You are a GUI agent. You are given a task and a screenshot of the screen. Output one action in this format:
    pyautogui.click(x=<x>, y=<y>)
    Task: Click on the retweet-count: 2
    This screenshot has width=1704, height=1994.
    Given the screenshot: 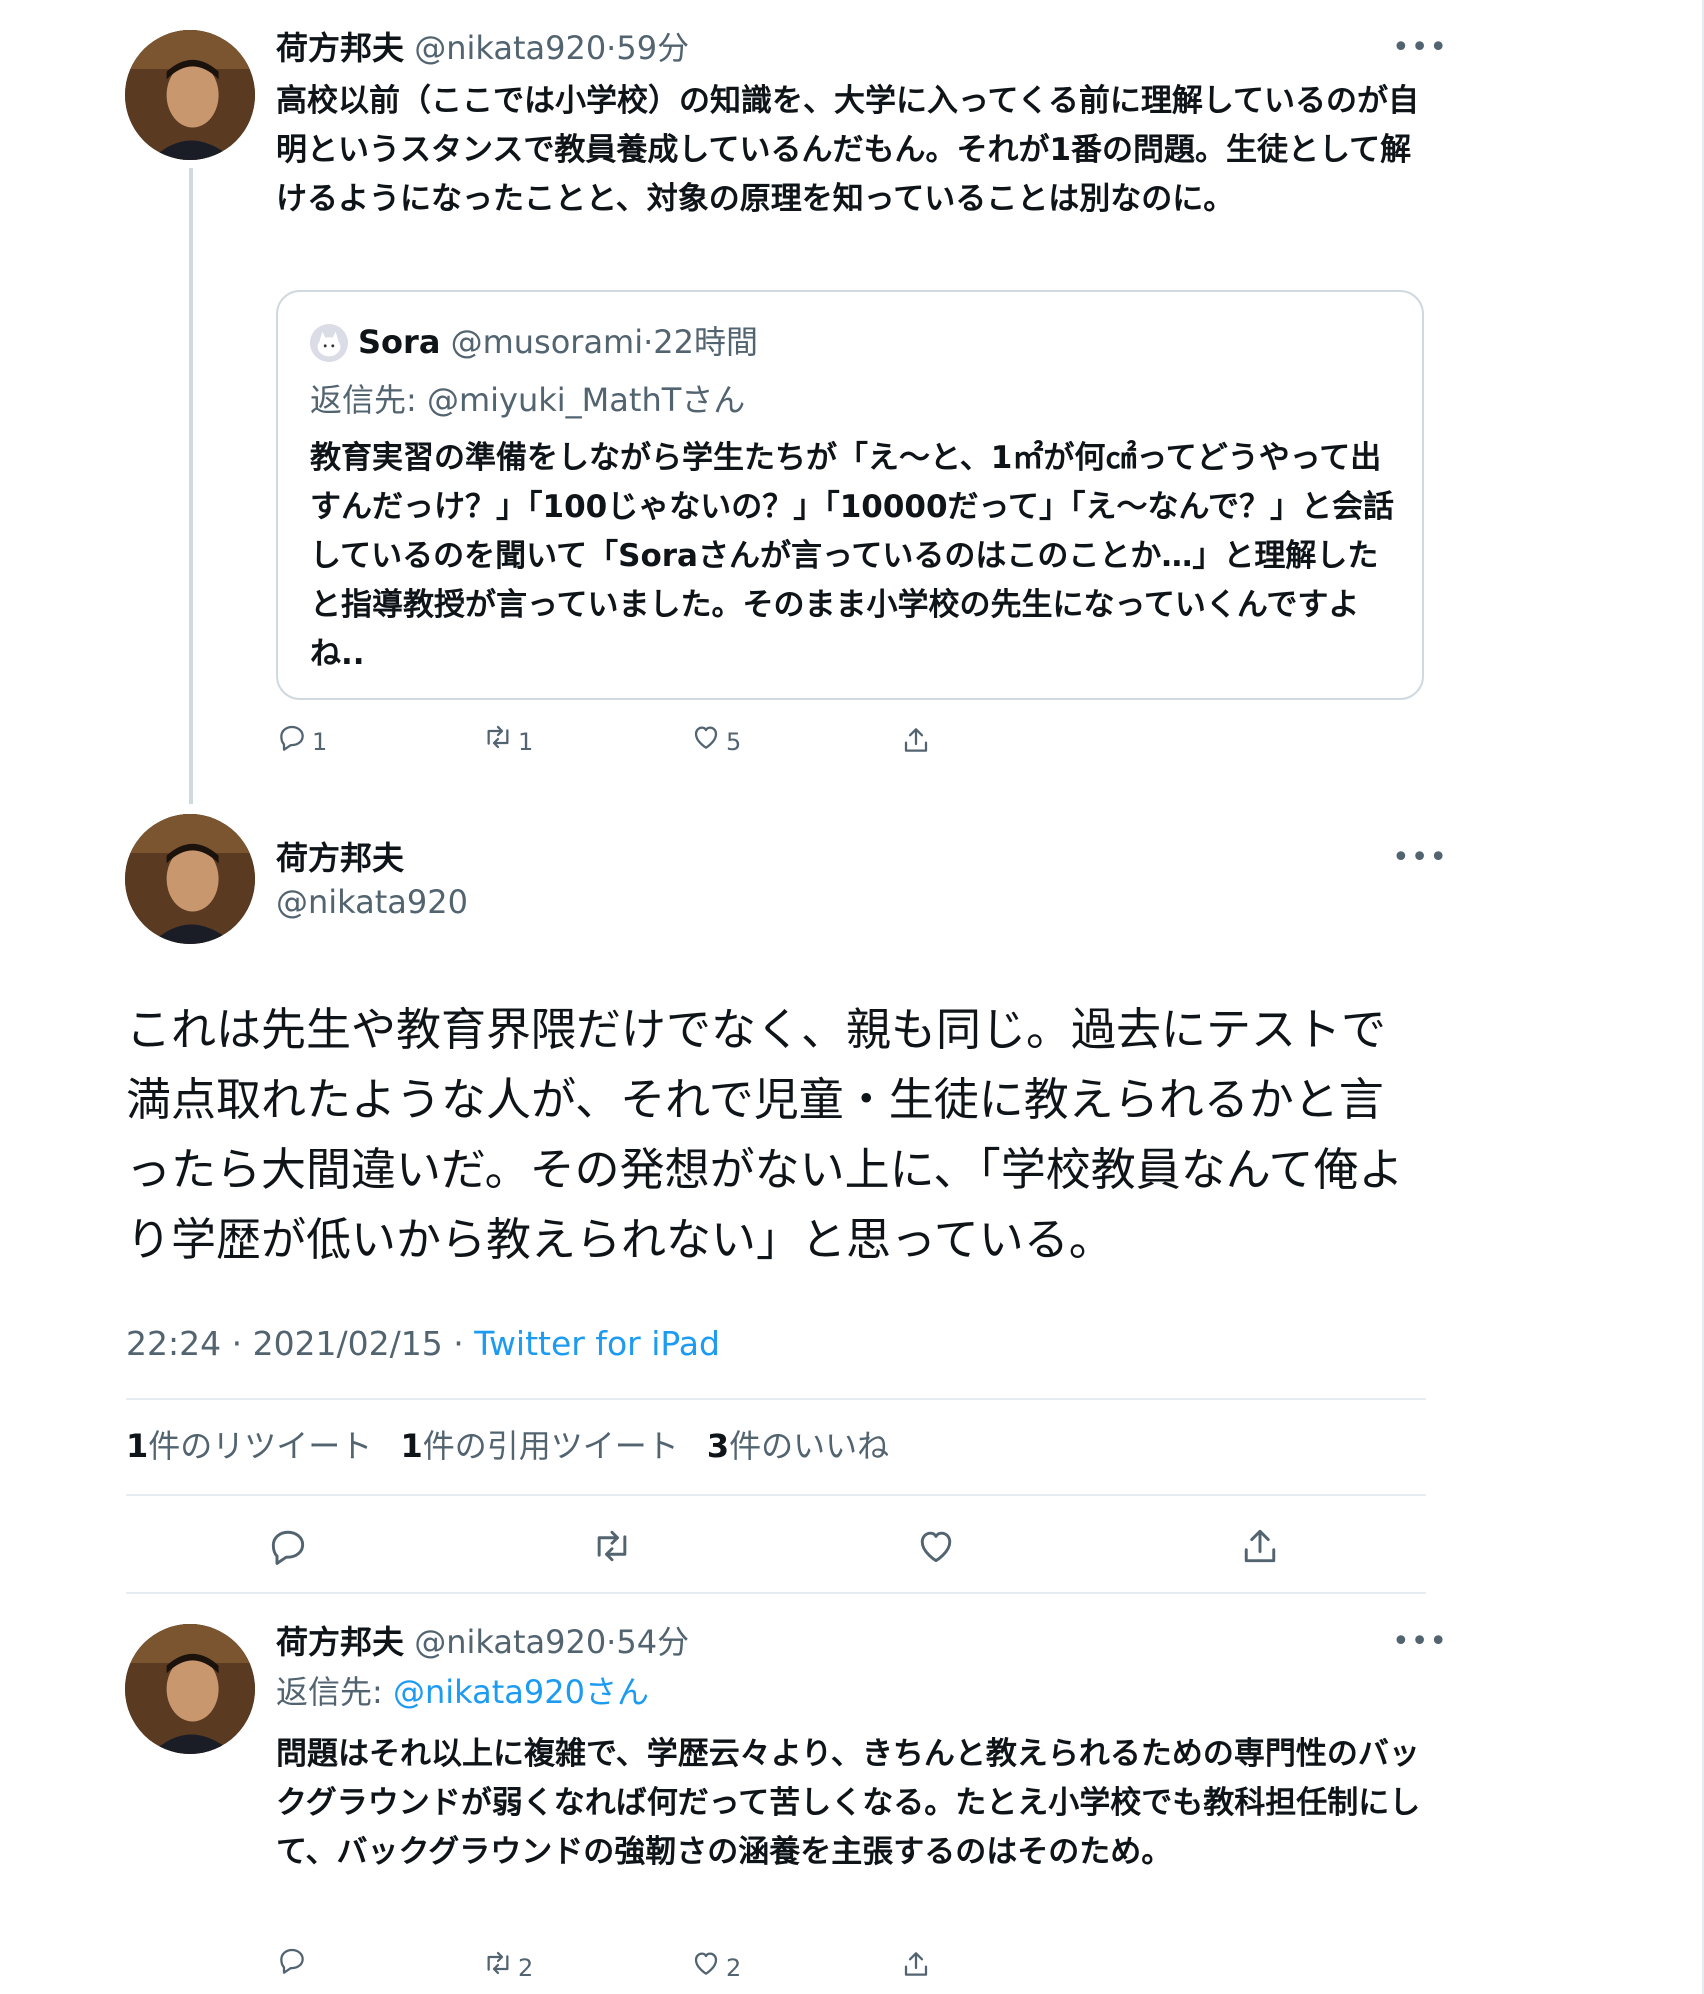 What is the action you would take?
    pyautogui.click(x=526, y=1968)
    